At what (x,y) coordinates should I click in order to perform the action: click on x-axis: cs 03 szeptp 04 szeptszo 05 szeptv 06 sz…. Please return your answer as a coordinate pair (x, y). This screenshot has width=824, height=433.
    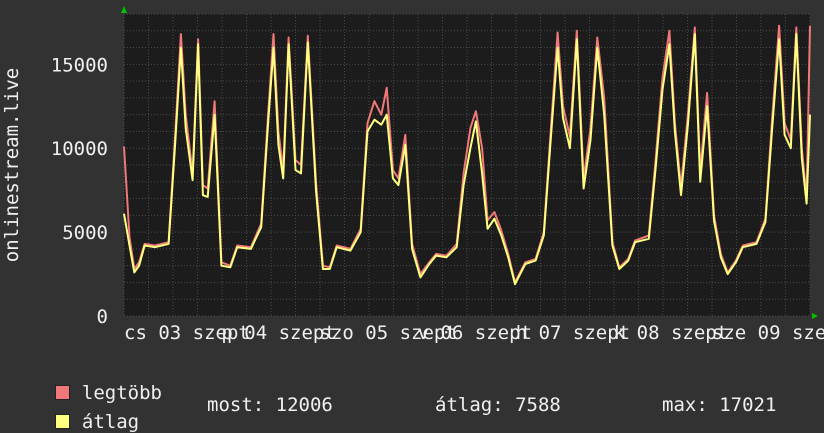
    Looking at the image, I should click on (474, 333).